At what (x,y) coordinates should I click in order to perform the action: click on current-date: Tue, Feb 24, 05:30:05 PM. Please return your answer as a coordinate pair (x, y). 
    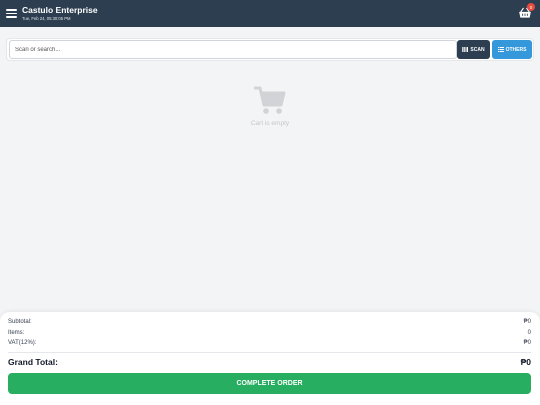
    Looking at the image, I should click on (46, 18).